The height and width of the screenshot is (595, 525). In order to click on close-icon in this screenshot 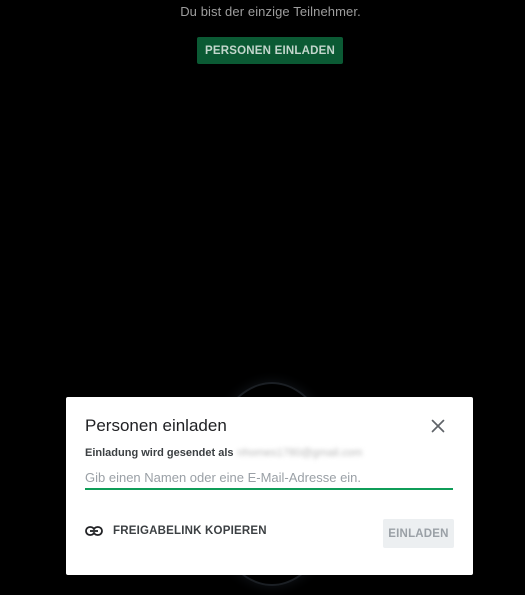, I will do `click(438, 426)`.